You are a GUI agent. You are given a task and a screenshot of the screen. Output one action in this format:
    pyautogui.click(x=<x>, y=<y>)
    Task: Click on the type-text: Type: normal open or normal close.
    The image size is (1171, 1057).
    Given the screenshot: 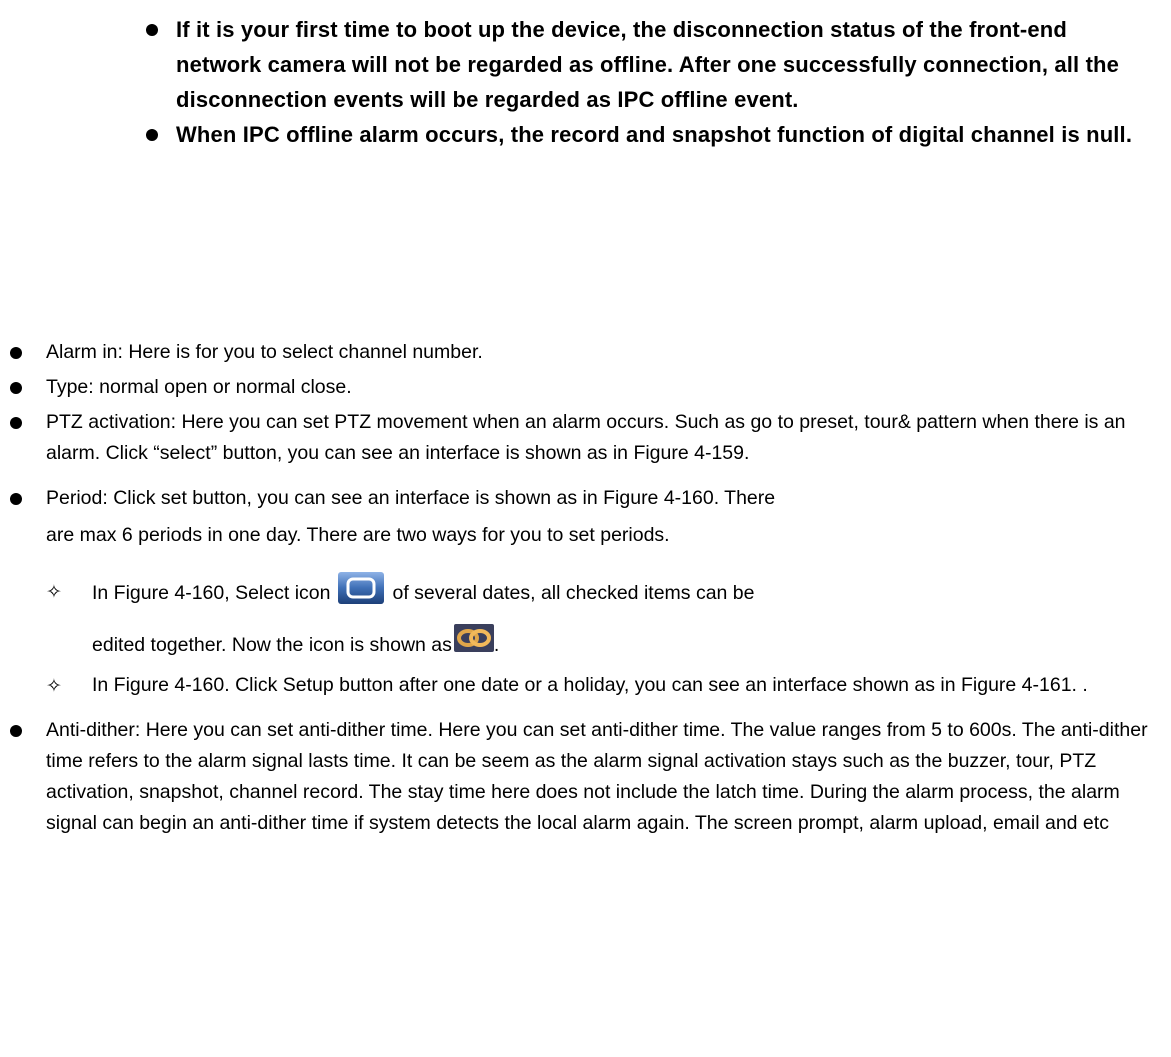 What is the action you would take?
    pyautogui.click(x=199, y=387)
    